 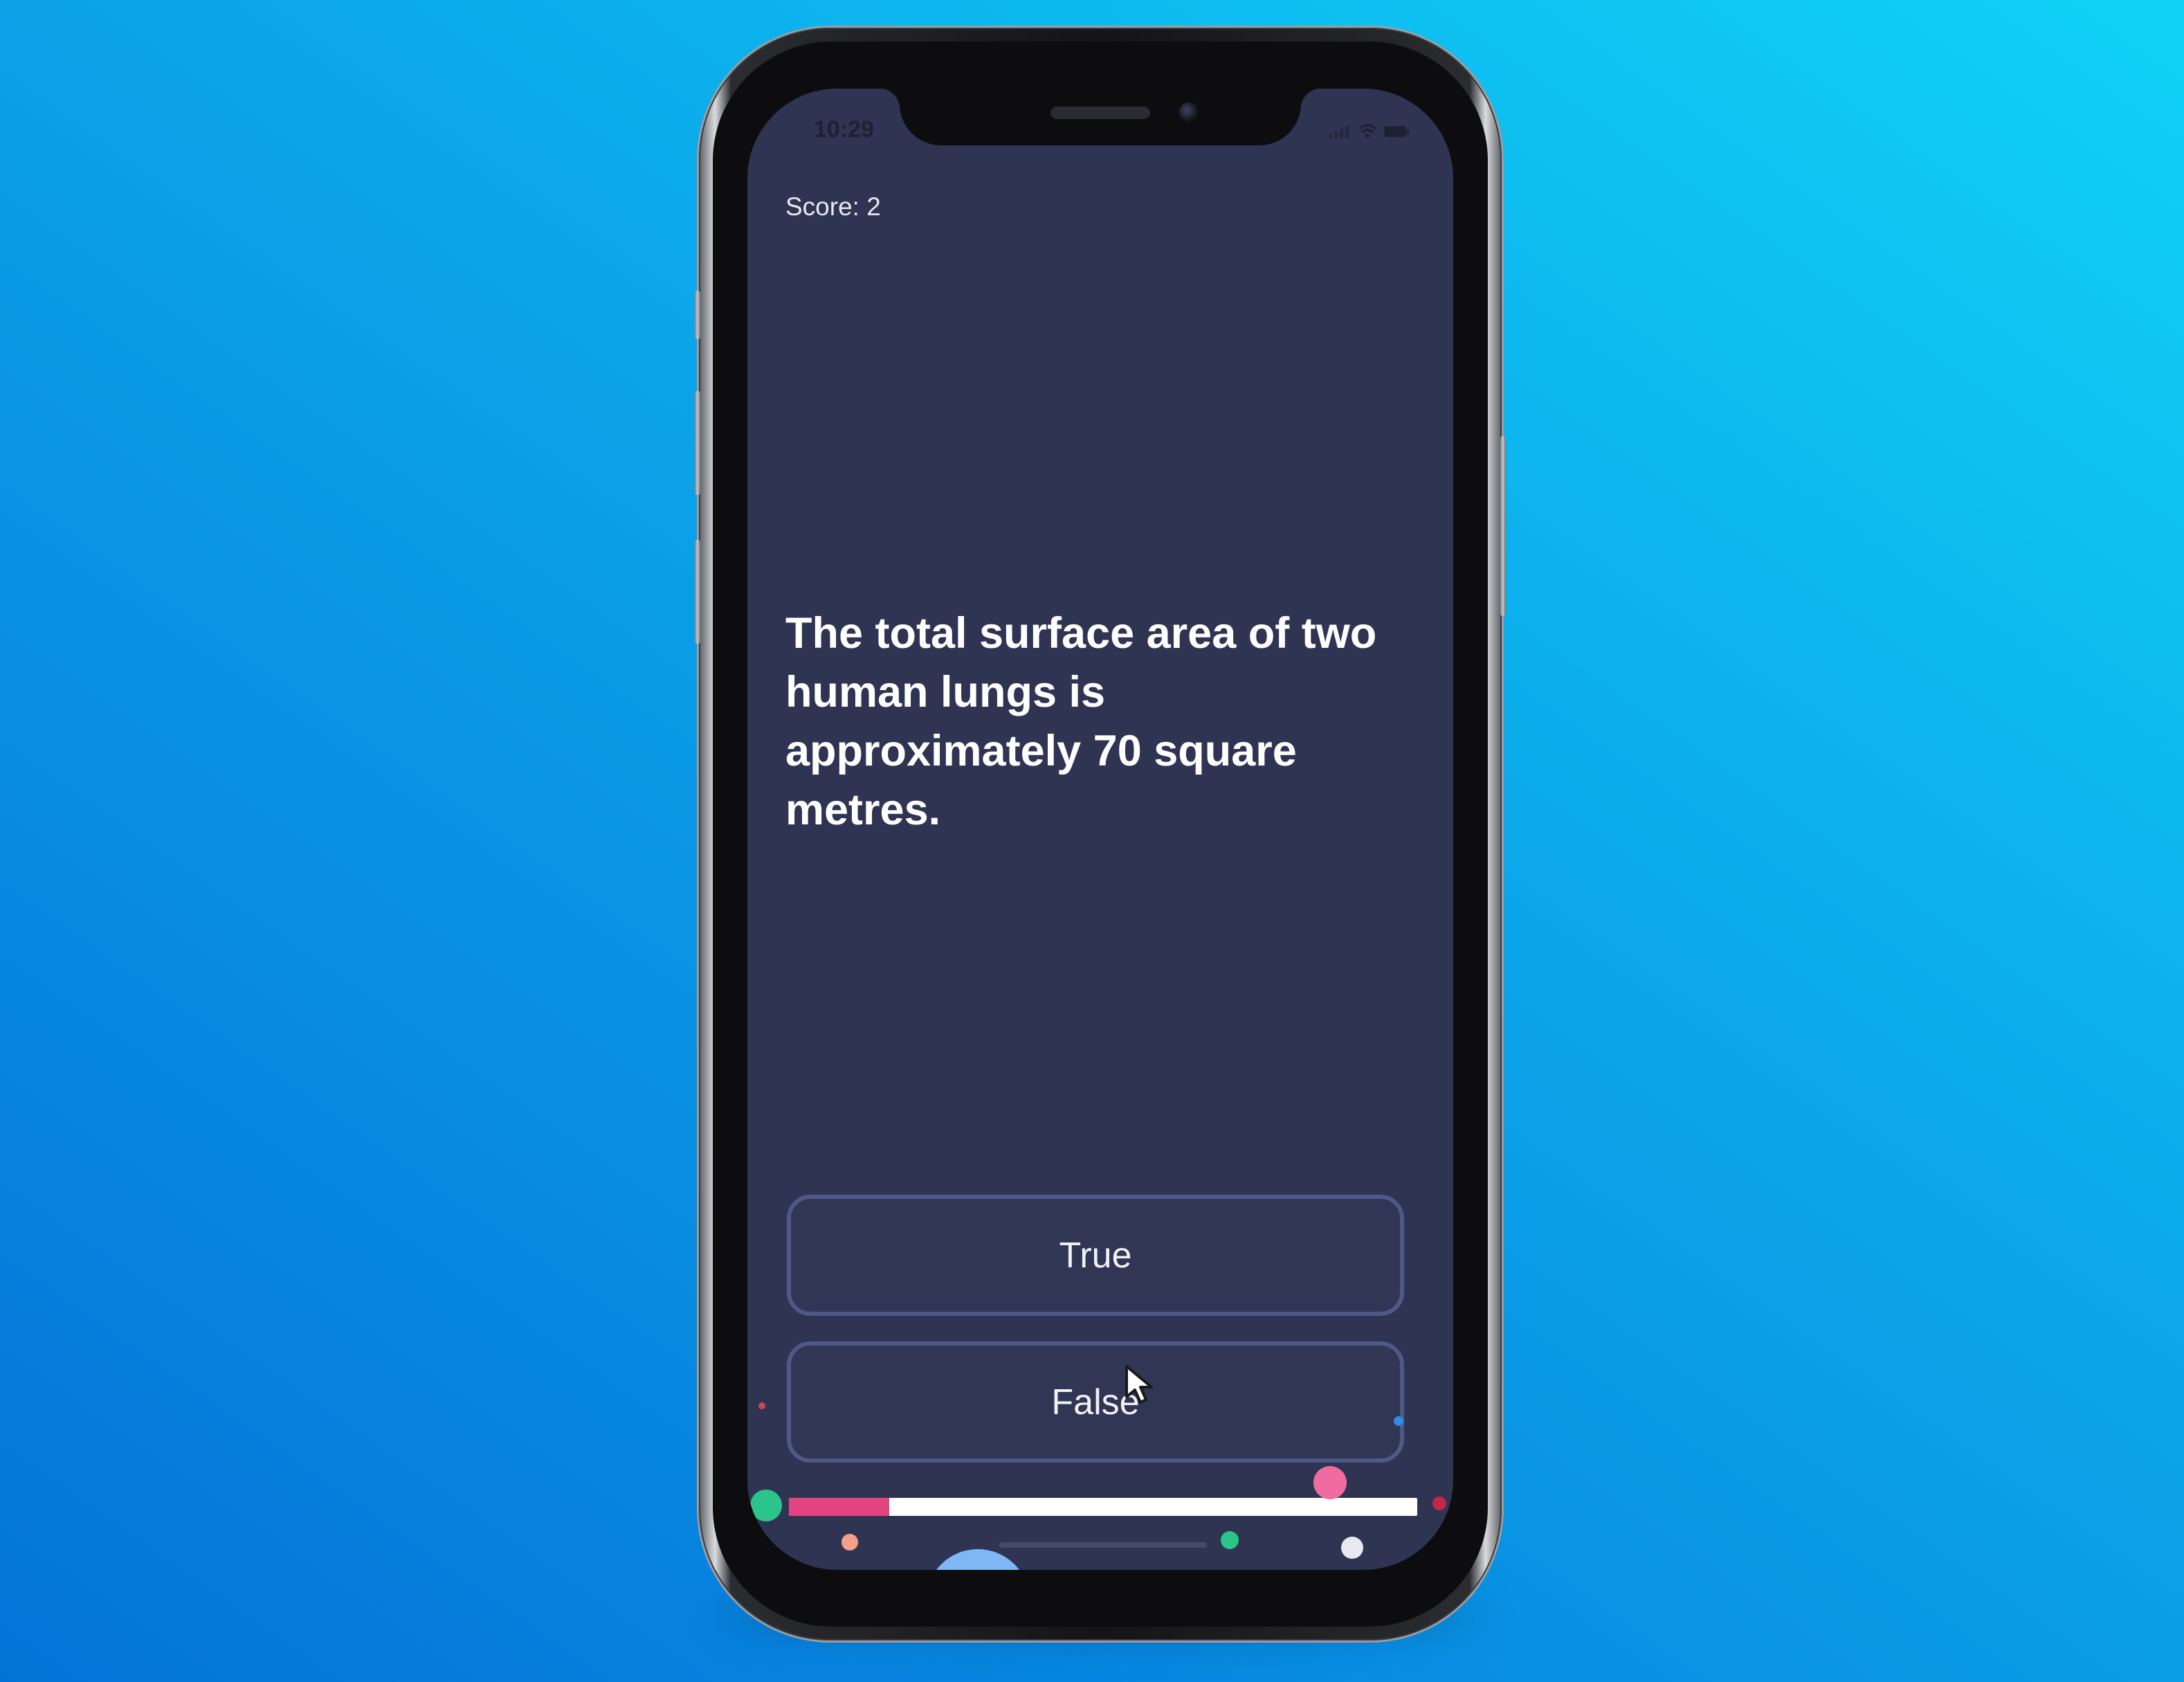 I want to click on progress-fill, so click(x=839, y=1507).